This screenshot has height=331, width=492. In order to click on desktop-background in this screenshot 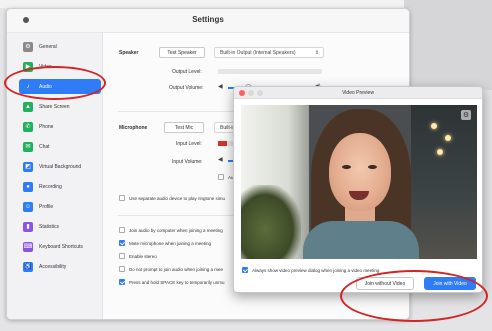, I will do `click(448, 45)`.